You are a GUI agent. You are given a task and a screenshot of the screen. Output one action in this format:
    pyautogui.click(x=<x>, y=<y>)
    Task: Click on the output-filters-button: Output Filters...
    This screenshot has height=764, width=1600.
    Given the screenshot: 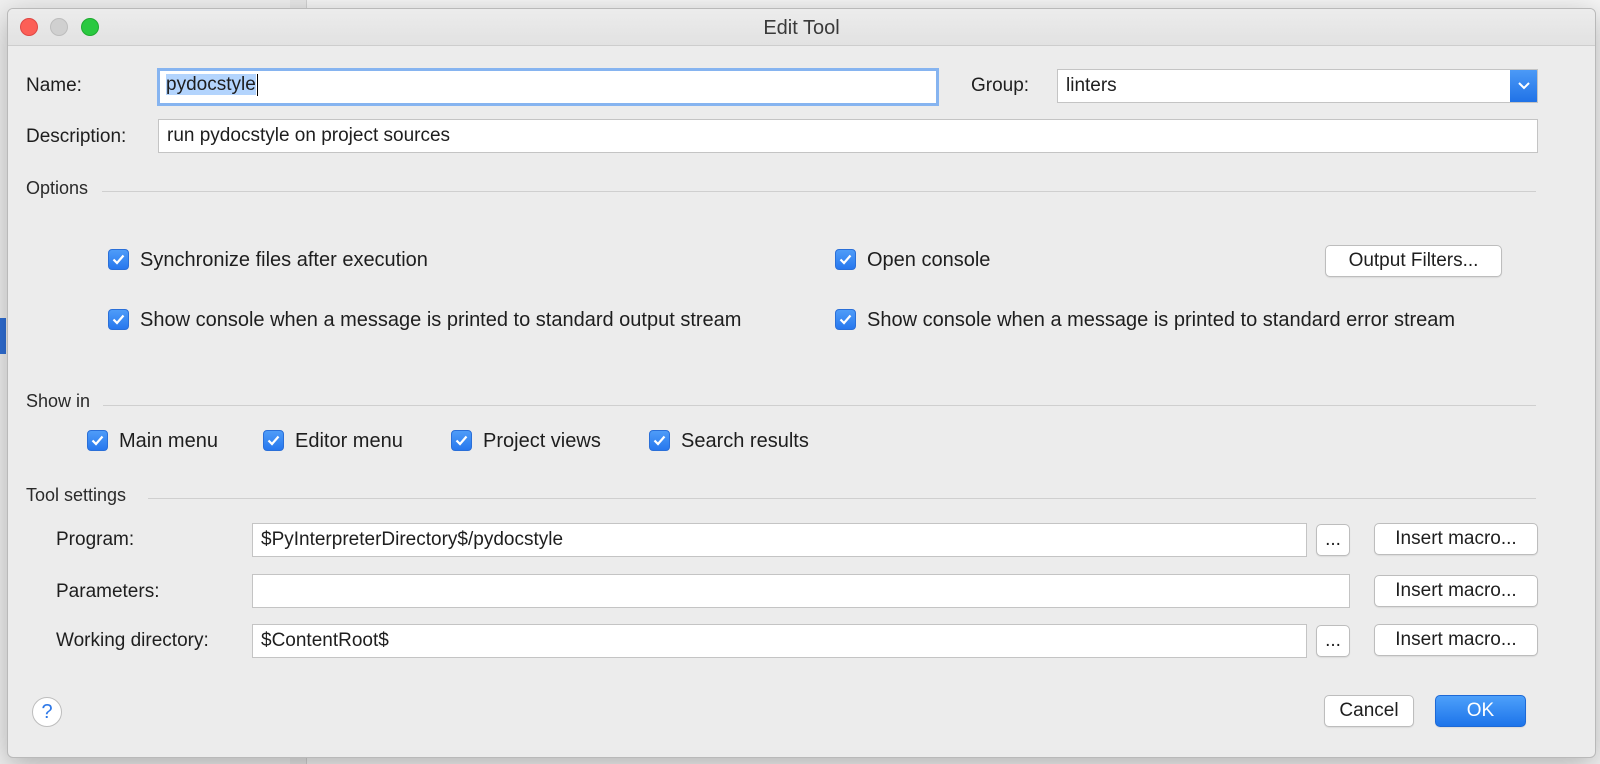 What is the action you would take?
    pyautogui.click(x=1413, y=261)
    